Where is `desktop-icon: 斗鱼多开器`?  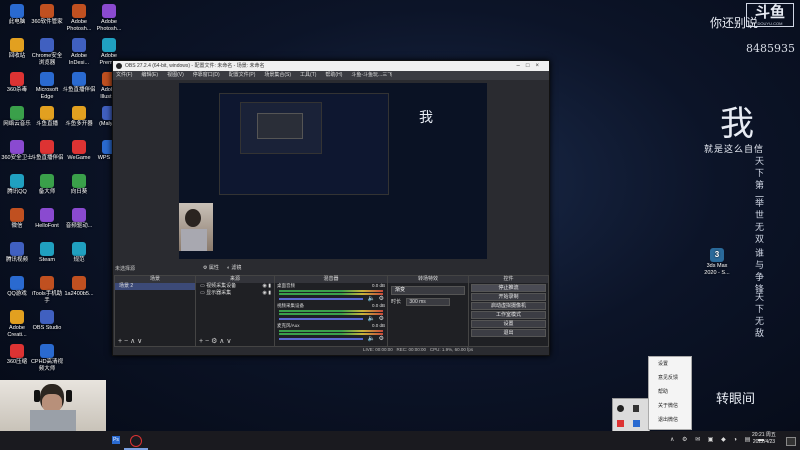 desktop-icon: 斗鱼多开器 is located at coordinates (79, 117).